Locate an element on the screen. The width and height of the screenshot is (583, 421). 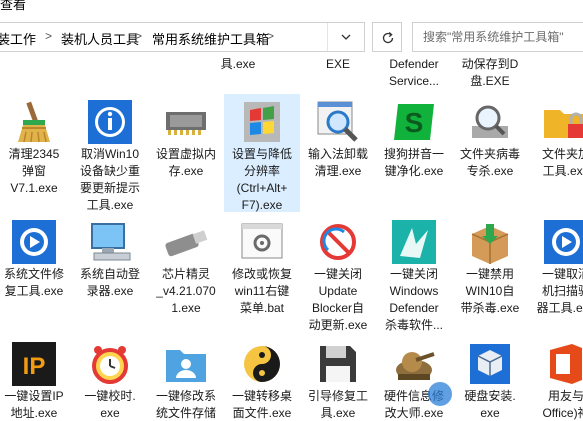
windows-logo-icon is located at coordinates (262, 122).